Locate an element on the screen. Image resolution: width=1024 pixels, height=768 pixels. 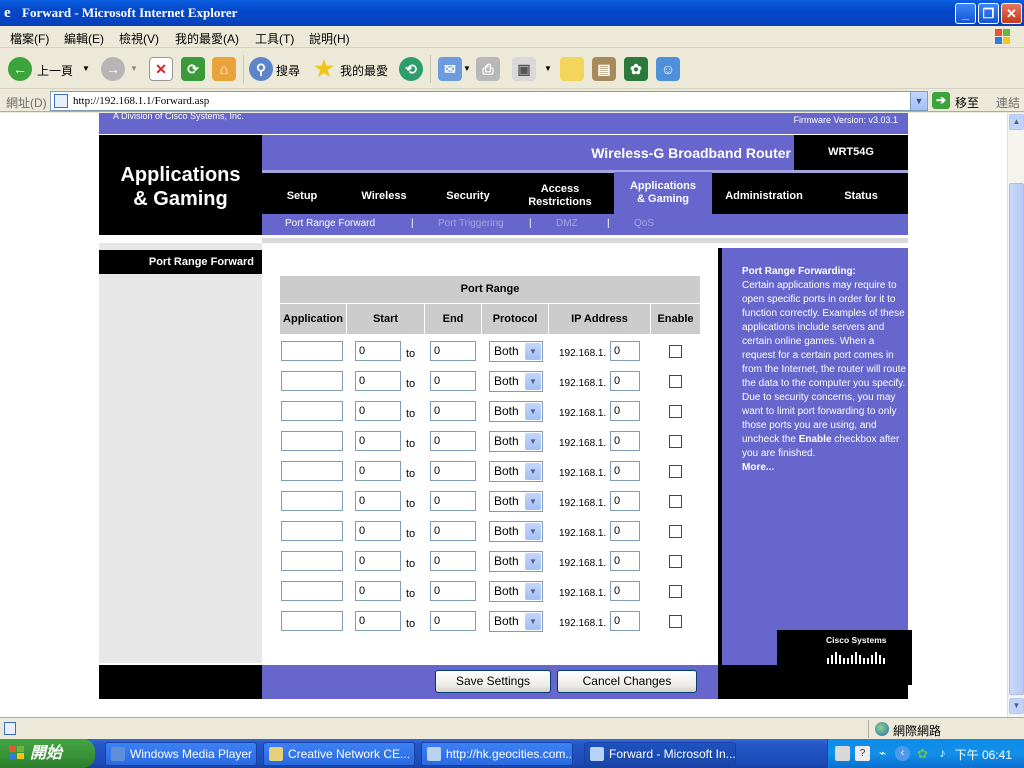
cancel-changes-button: Cancel Changes is located at coordinates (627, 681).